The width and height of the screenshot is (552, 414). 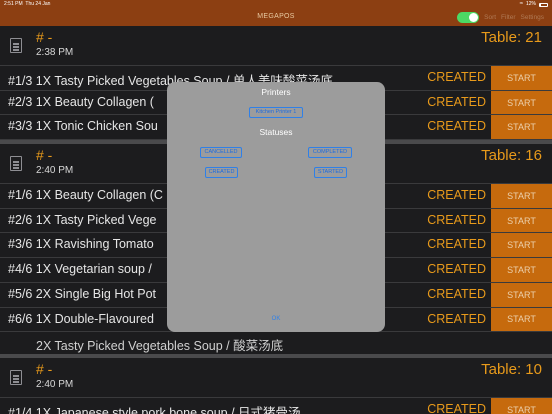 What do you see at coordinates (511, 370) in the screenshot?
I see `order-table: Table: 10` at bounding box center [511, 370].